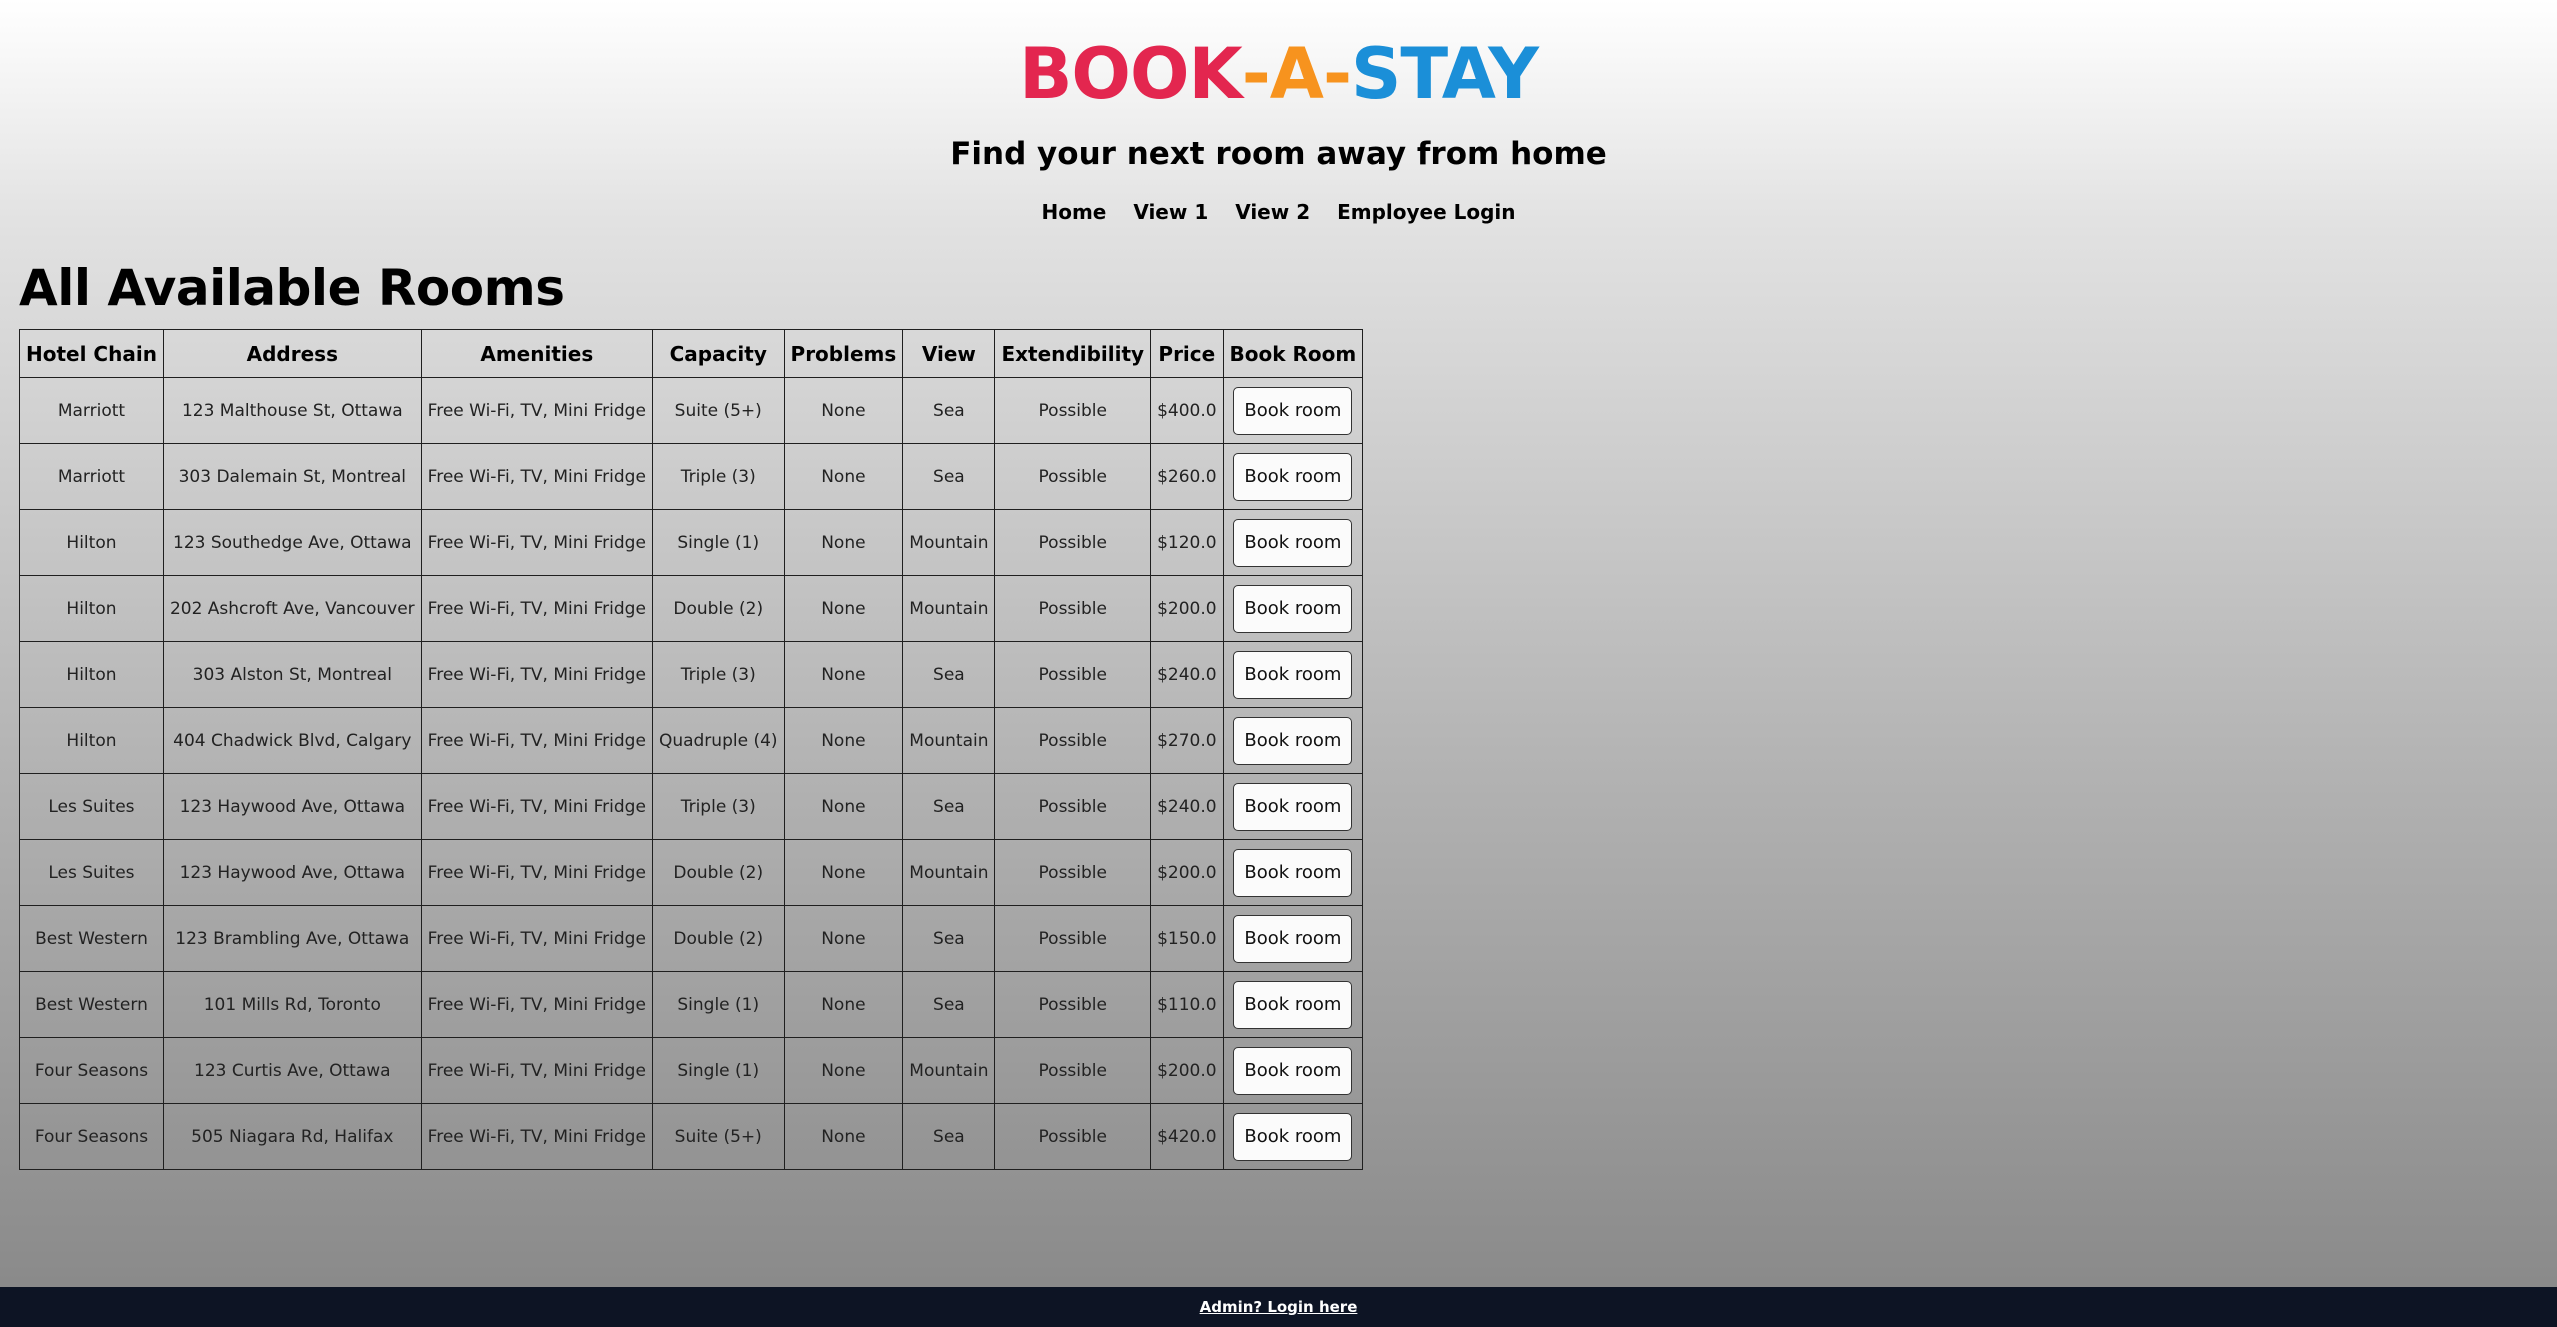 This screenshot has height=1327, width=2557. What do you see at coordinates (292, 938) in the screenshot?
I see `cell-address: 123 Brambling Ave, Ottawa` at bounding box center [292, 938].